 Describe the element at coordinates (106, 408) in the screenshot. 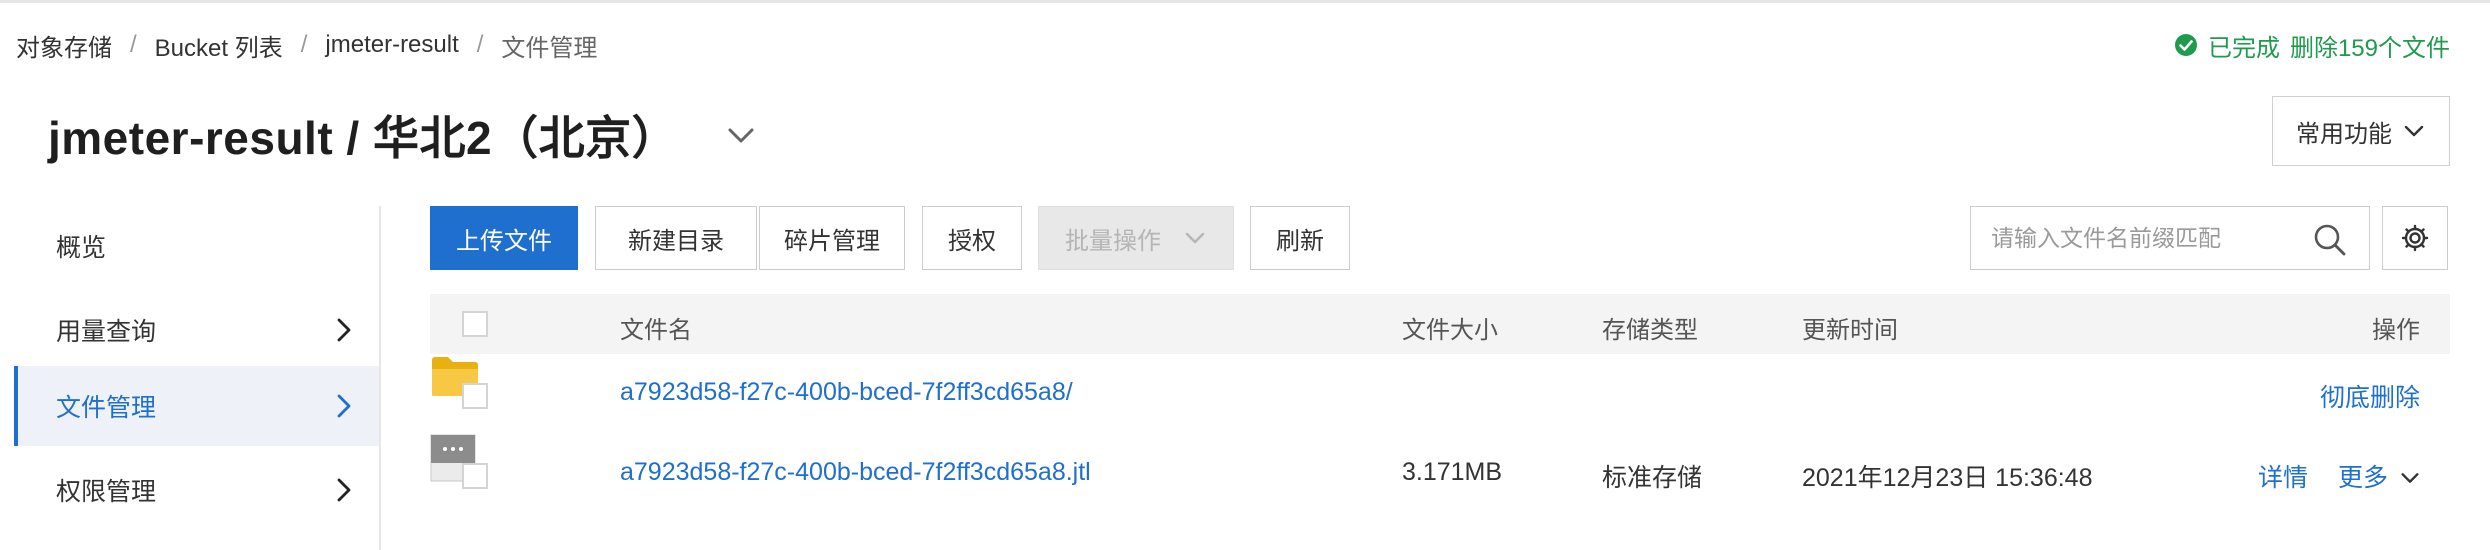

I see `sidebar-item-label: 文件管理` at that location.